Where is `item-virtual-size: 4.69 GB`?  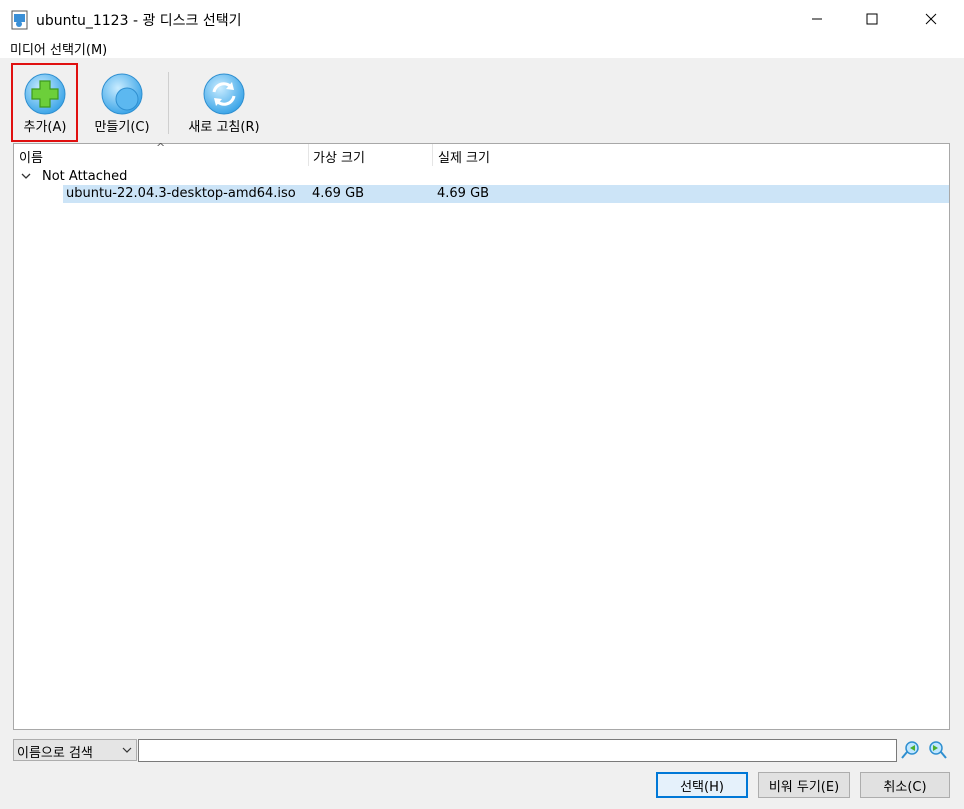
item-virtual-size: 4.69 GB is located at coordinates (338, 193).